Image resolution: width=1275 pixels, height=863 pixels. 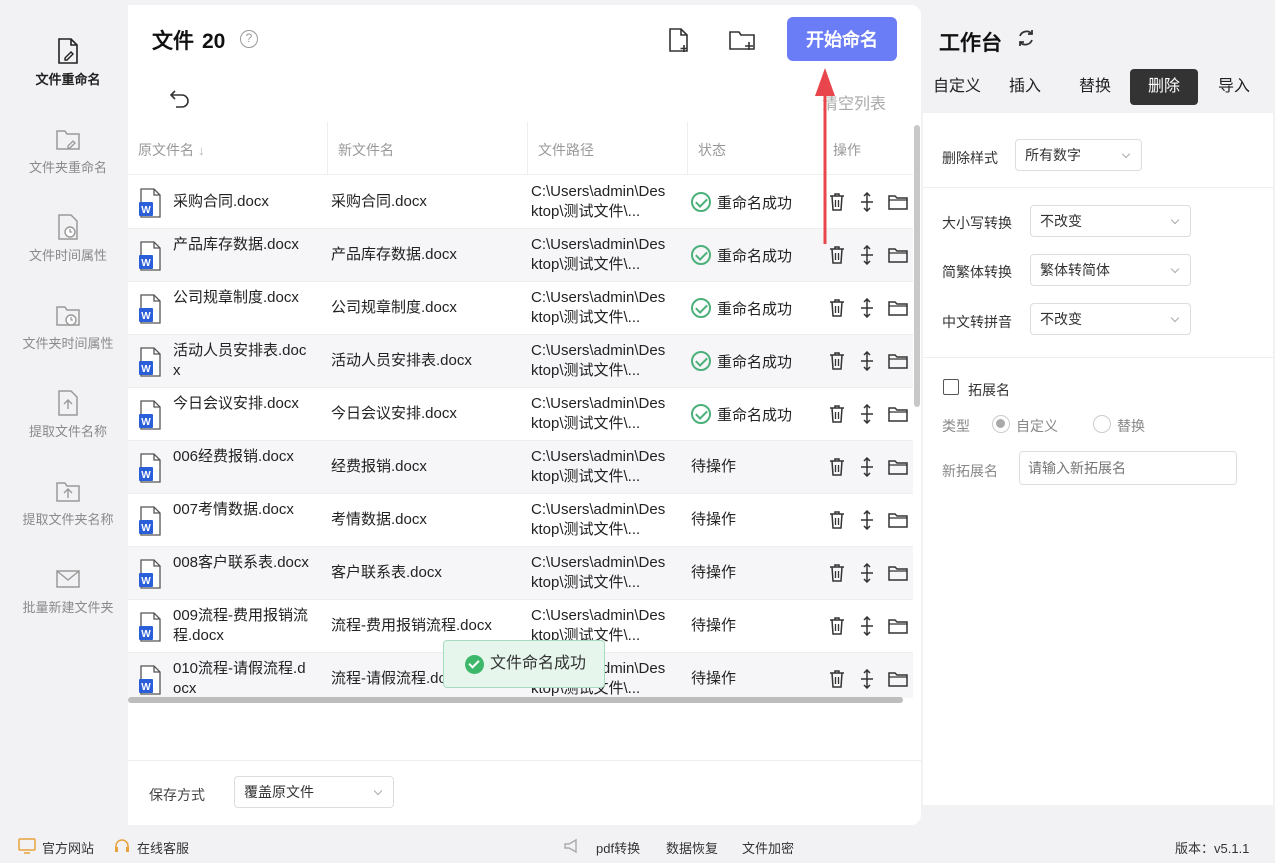 I want to click on sort-down-icon: ↓, so click(x=201, y=150).